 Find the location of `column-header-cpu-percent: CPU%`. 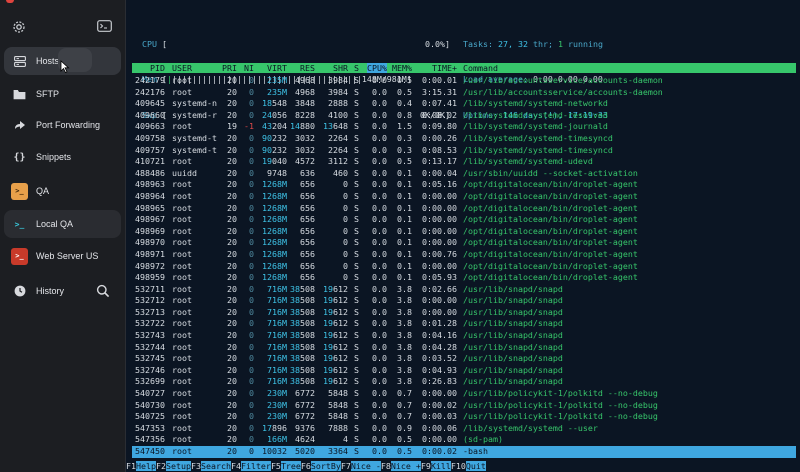

column-header-cpu-percent: CPU% is located at coordinates (377, 68).